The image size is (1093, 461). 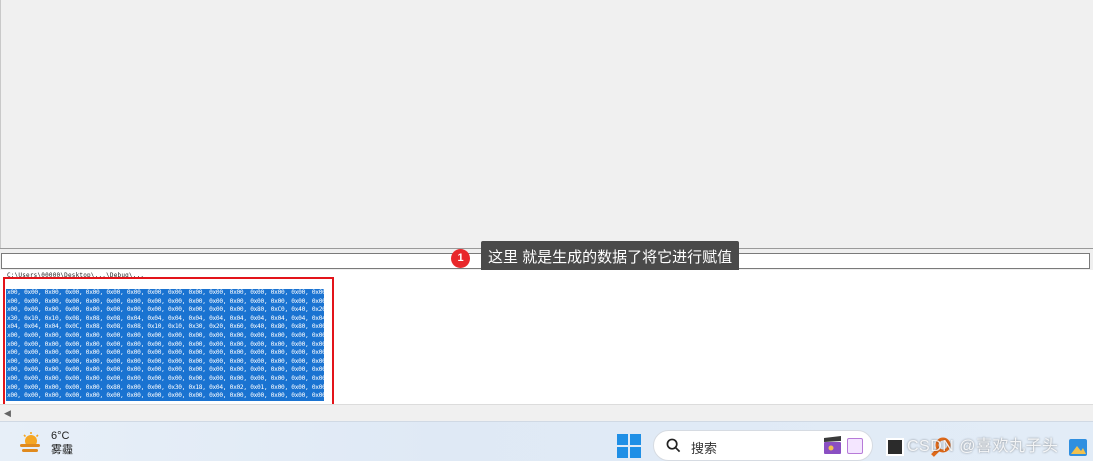 What do you see at coordinates (704, 448) in the screenshot?
I see `search-label: 搜索` at bounding box center [704, 448].